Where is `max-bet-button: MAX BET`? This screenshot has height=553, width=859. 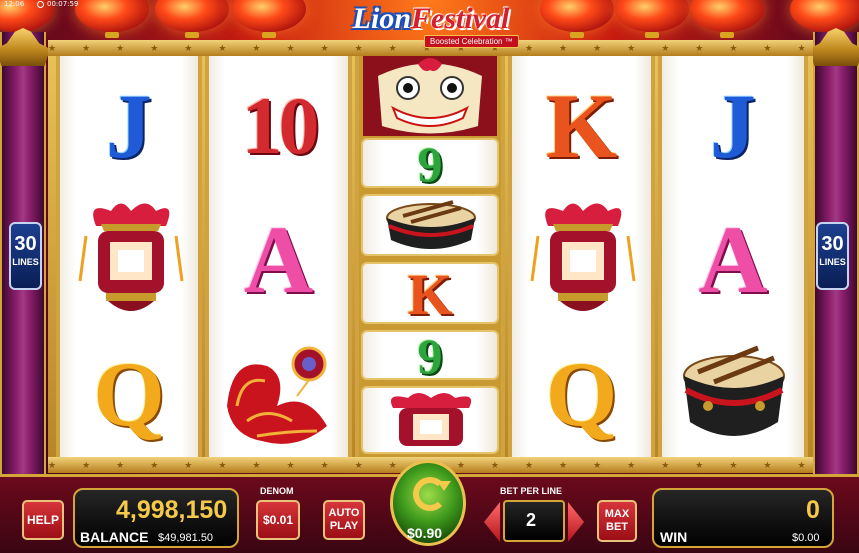 max-bet-button: MAX BET is located at coordinates (617, 521).